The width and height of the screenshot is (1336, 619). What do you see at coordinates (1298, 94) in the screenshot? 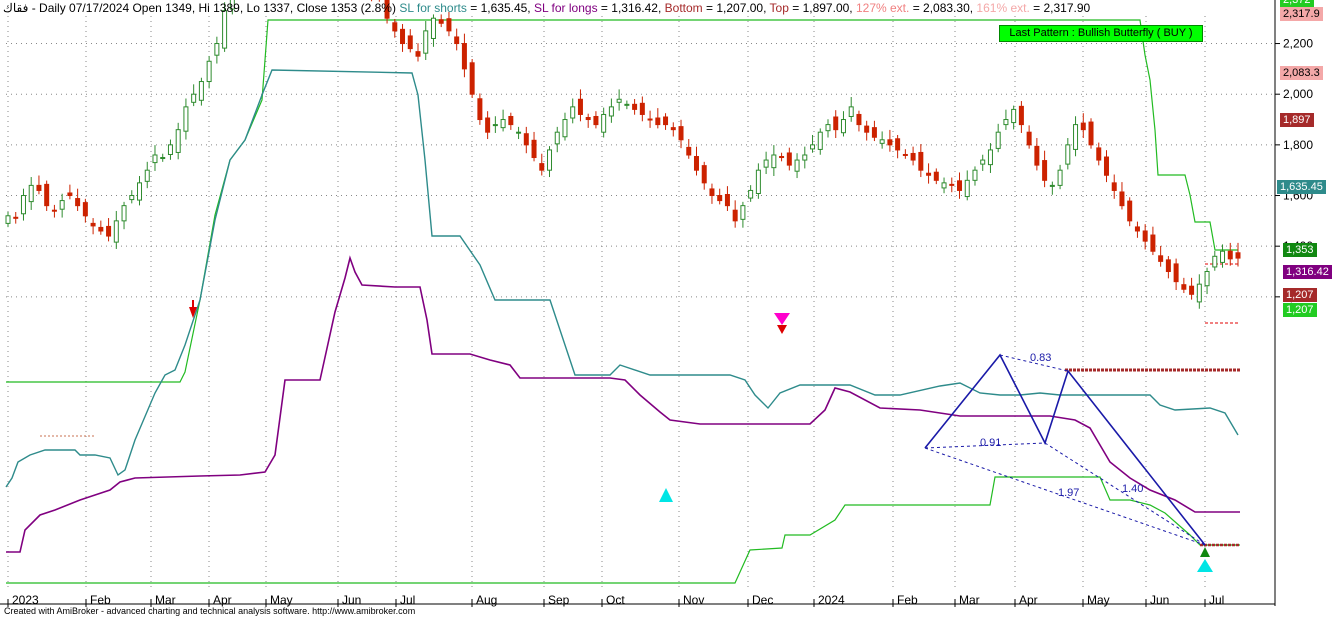
I see `y-tick-label: 2,000` at bounding box center [1298, 94].